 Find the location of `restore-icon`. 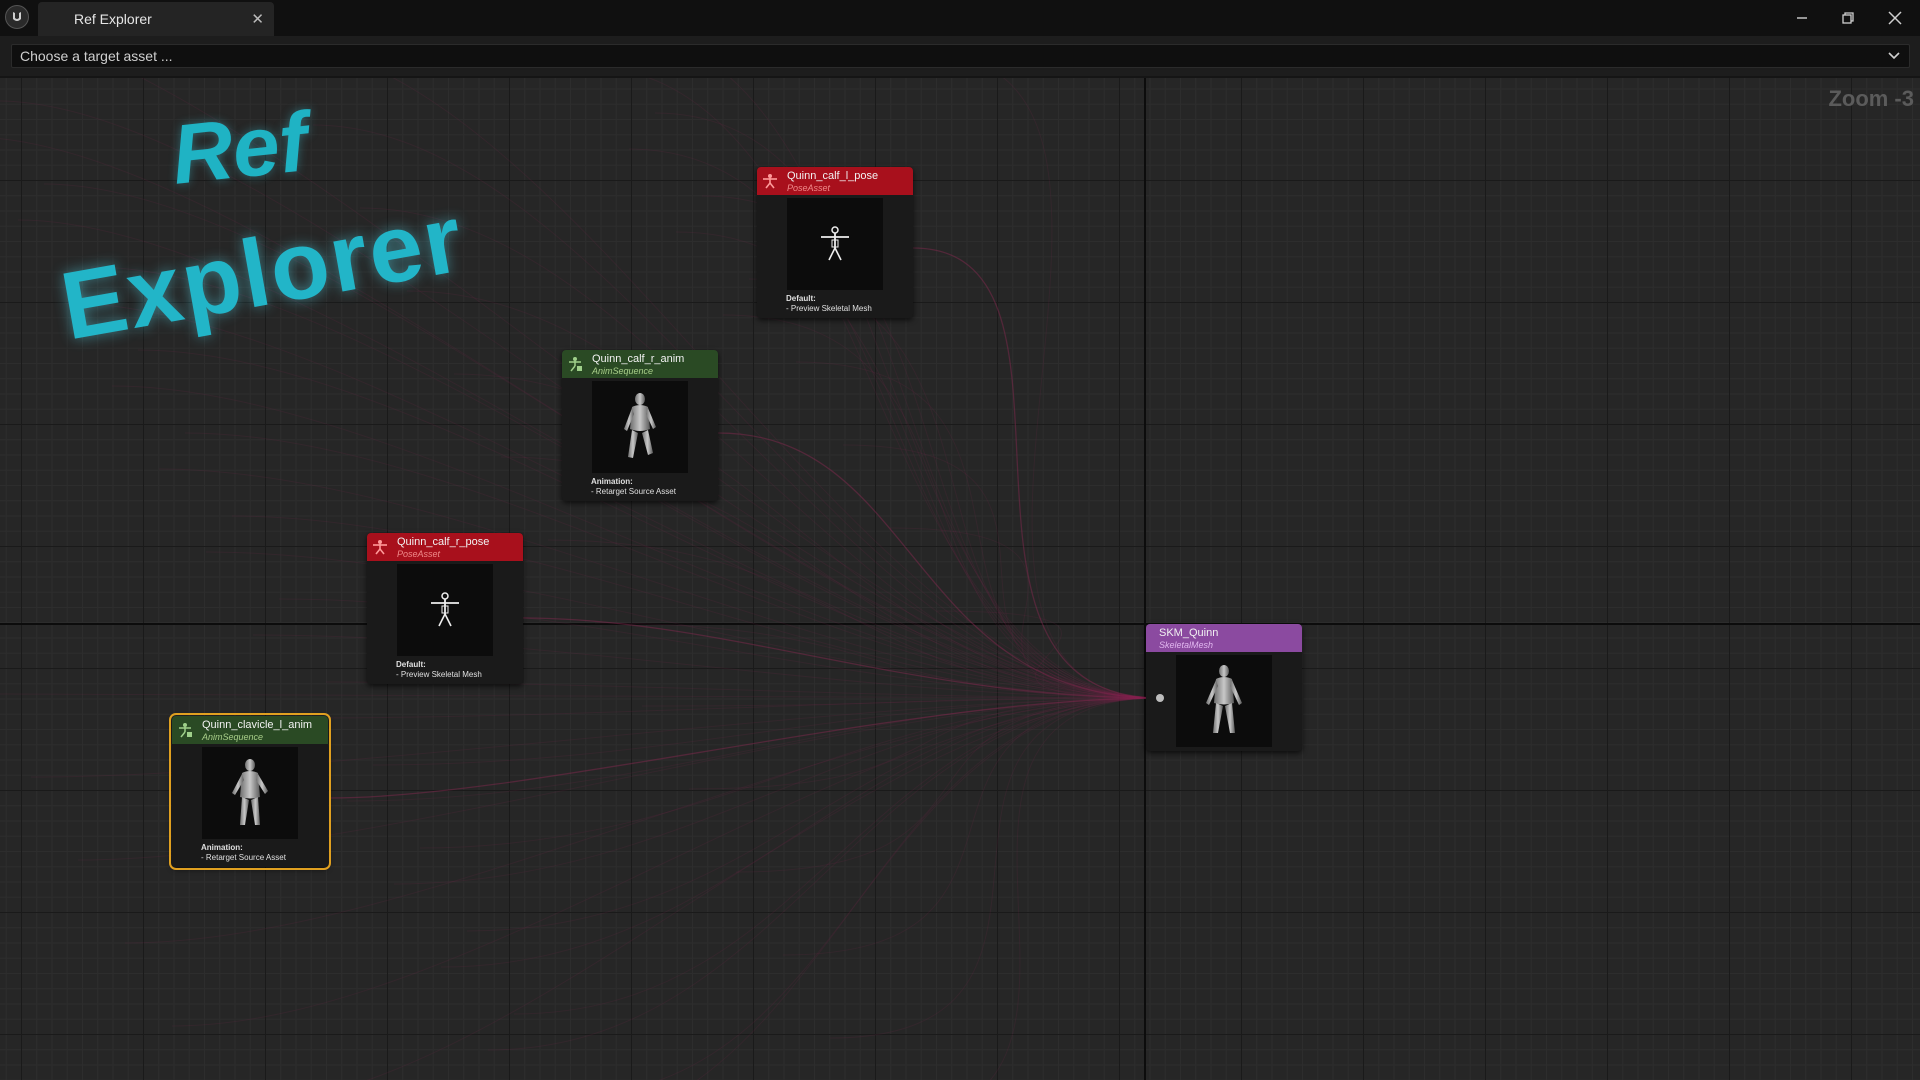

restore-icon is located at coordinates (1848, 18).